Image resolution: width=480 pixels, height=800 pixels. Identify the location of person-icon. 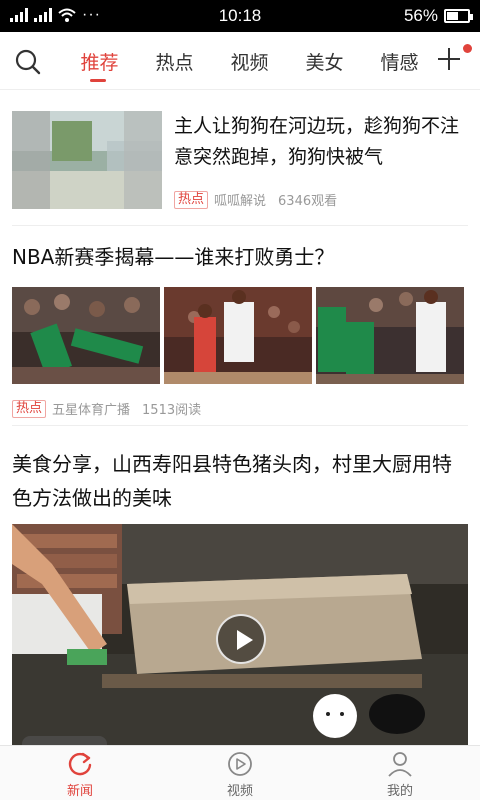
(400, 764).